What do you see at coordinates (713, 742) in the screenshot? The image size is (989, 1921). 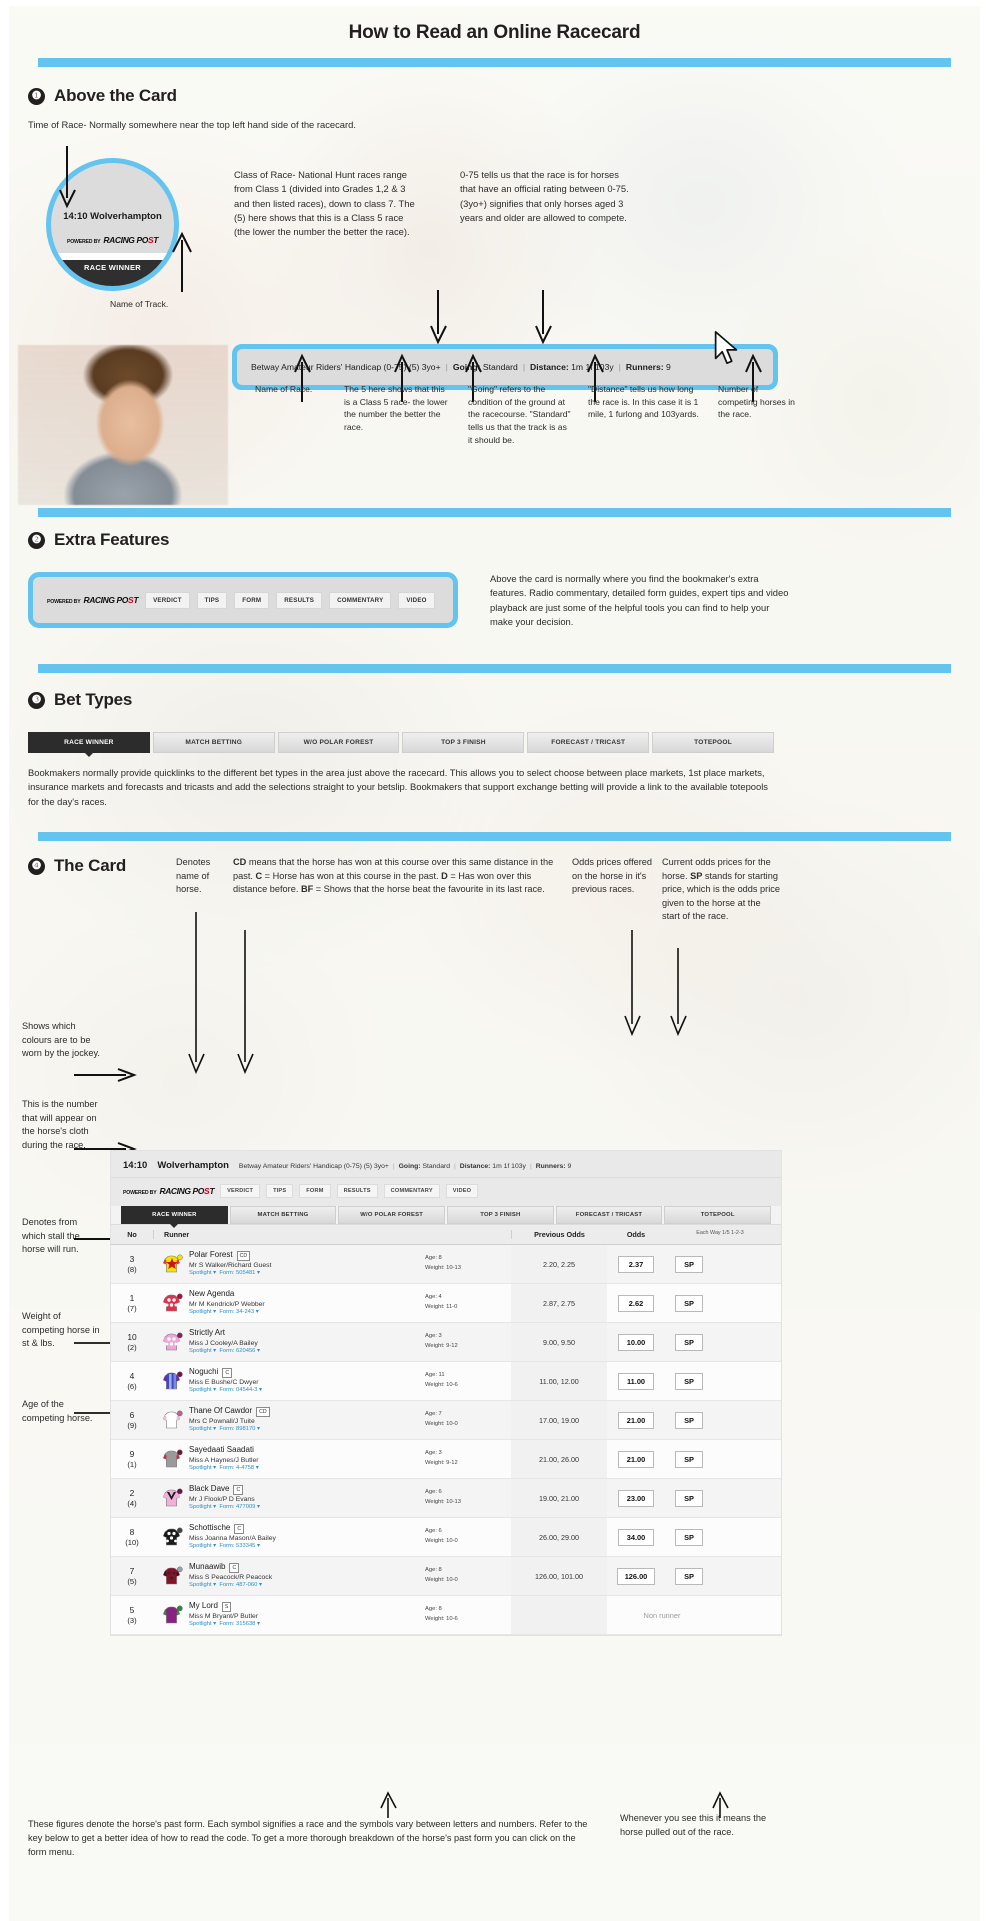 I see `bet-tab-totepool: TOTEPOOL` at bounding box center [713, 742].